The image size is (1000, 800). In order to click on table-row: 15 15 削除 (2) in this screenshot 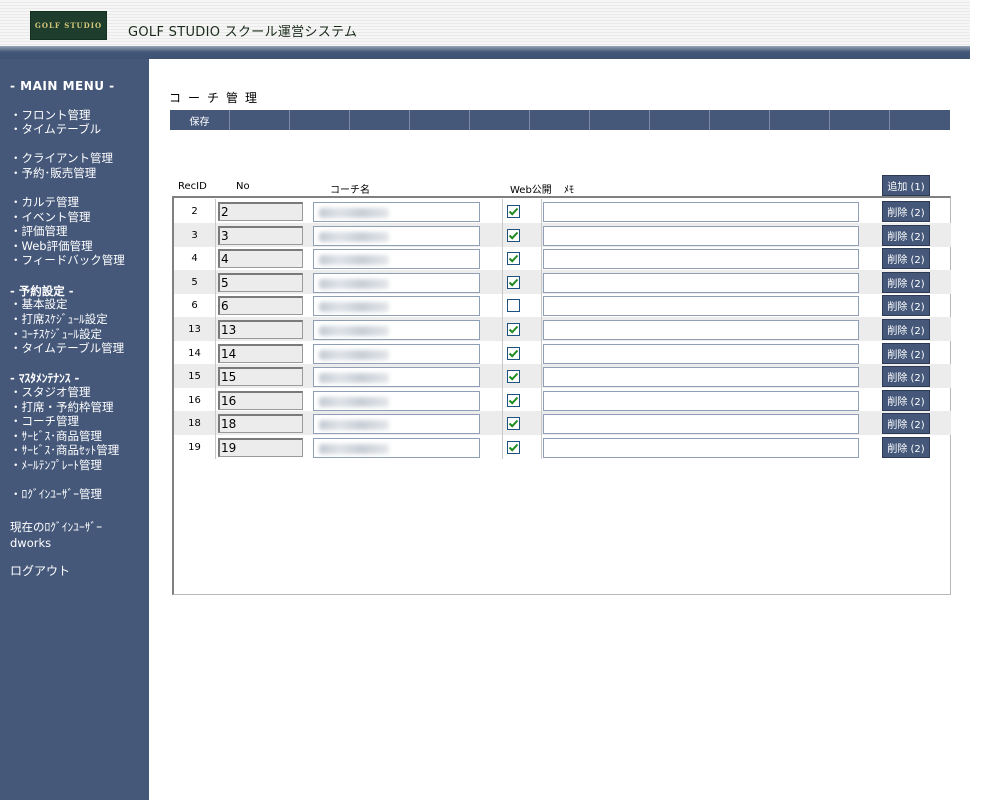, I will do `click(562, 376)`.